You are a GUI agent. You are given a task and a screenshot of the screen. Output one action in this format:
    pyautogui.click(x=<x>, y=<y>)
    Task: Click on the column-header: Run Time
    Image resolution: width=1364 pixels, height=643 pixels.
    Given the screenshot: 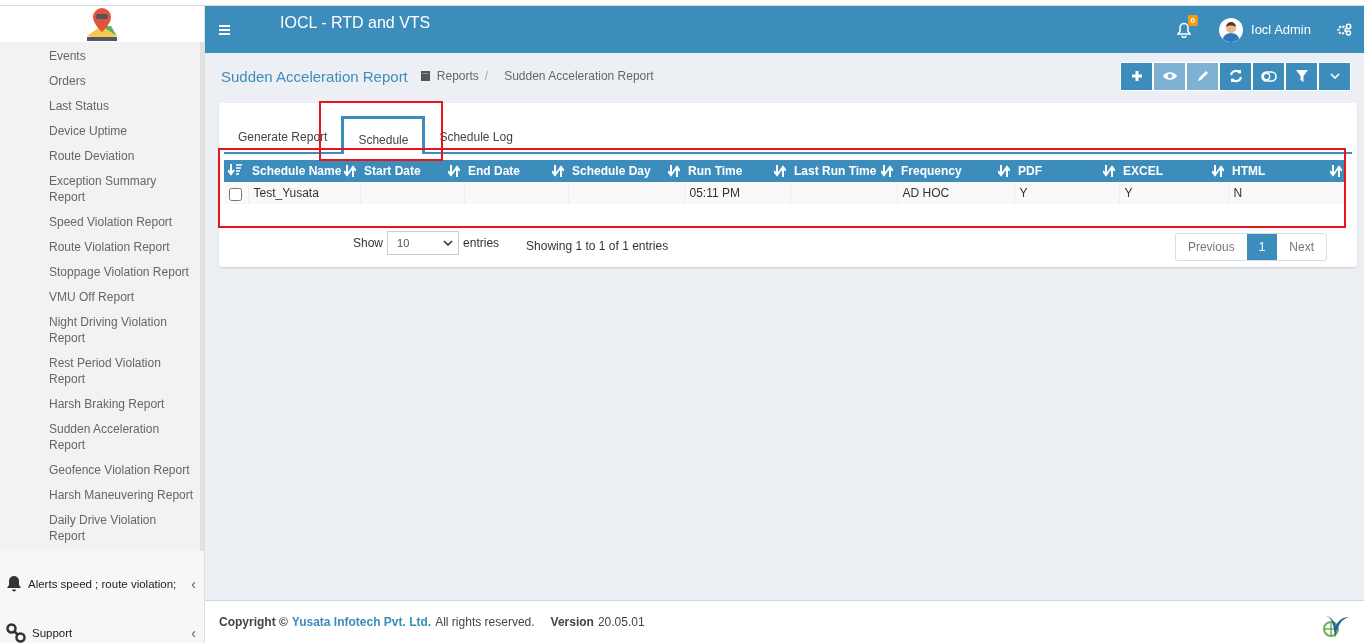 What is the action you would take?
    pyautogui.click(x=737, y=171)
    